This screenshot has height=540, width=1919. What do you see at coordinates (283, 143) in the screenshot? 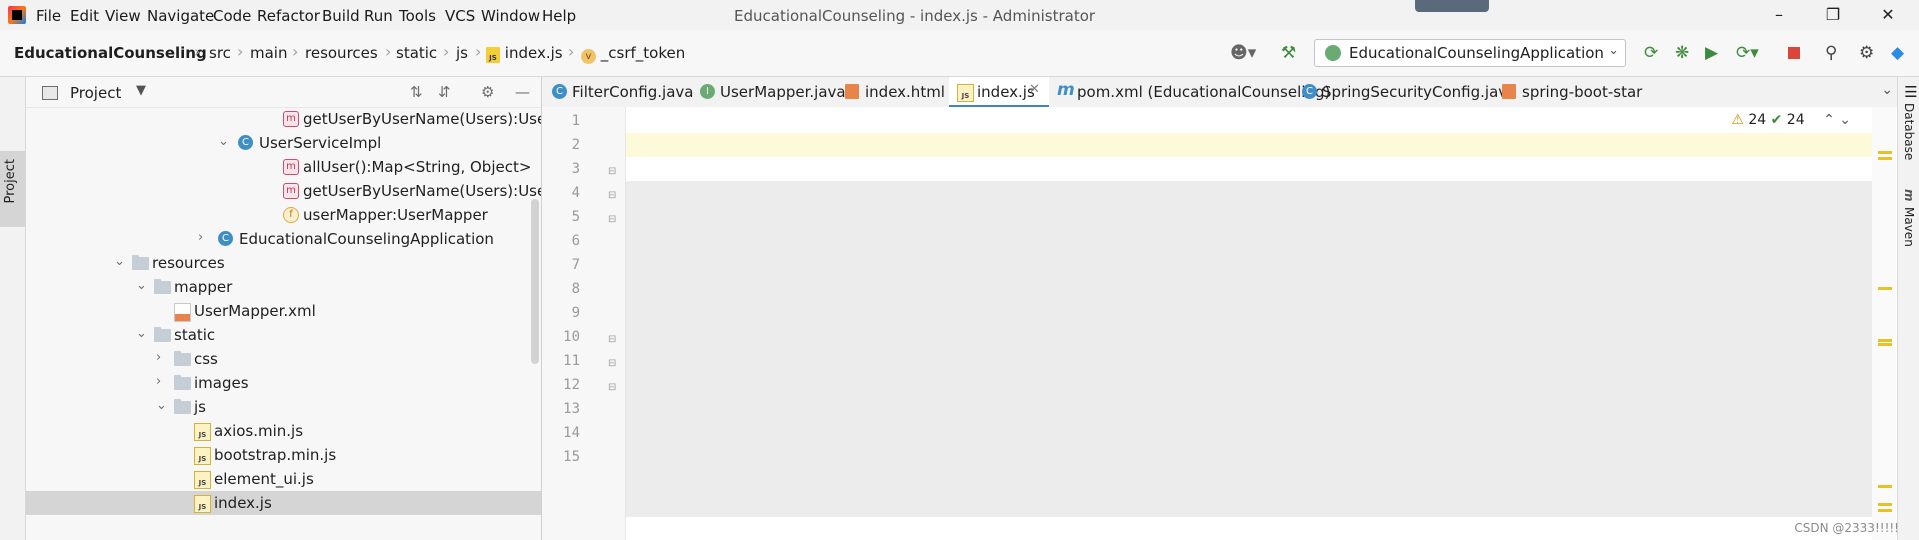
I see `tree-item: ⌄ C UserServiceImpl` at bounding box center [283, 143].